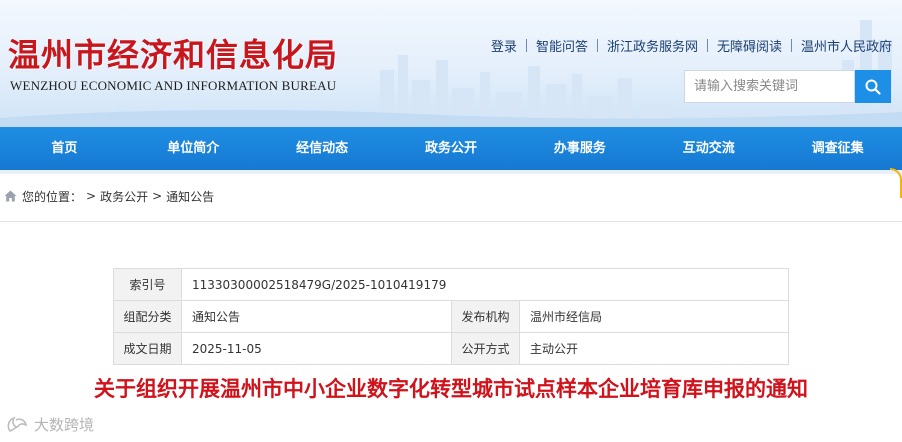 The width and height of the screenshot is (902, 442). Describe the element at coordinates (173, 85) in the screenshot. I see `site-logo-subtitle: WENZHOU ECONOMIC AND INFORMATION BUREAU` at that location.